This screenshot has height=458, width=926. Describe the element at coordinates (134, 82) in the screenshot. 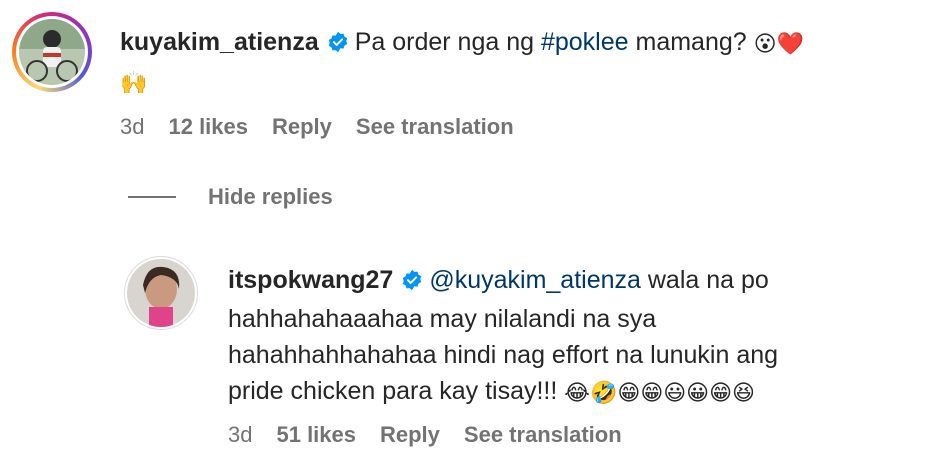

I see `comment-emoji-raising-hands: 🙌` at that location.